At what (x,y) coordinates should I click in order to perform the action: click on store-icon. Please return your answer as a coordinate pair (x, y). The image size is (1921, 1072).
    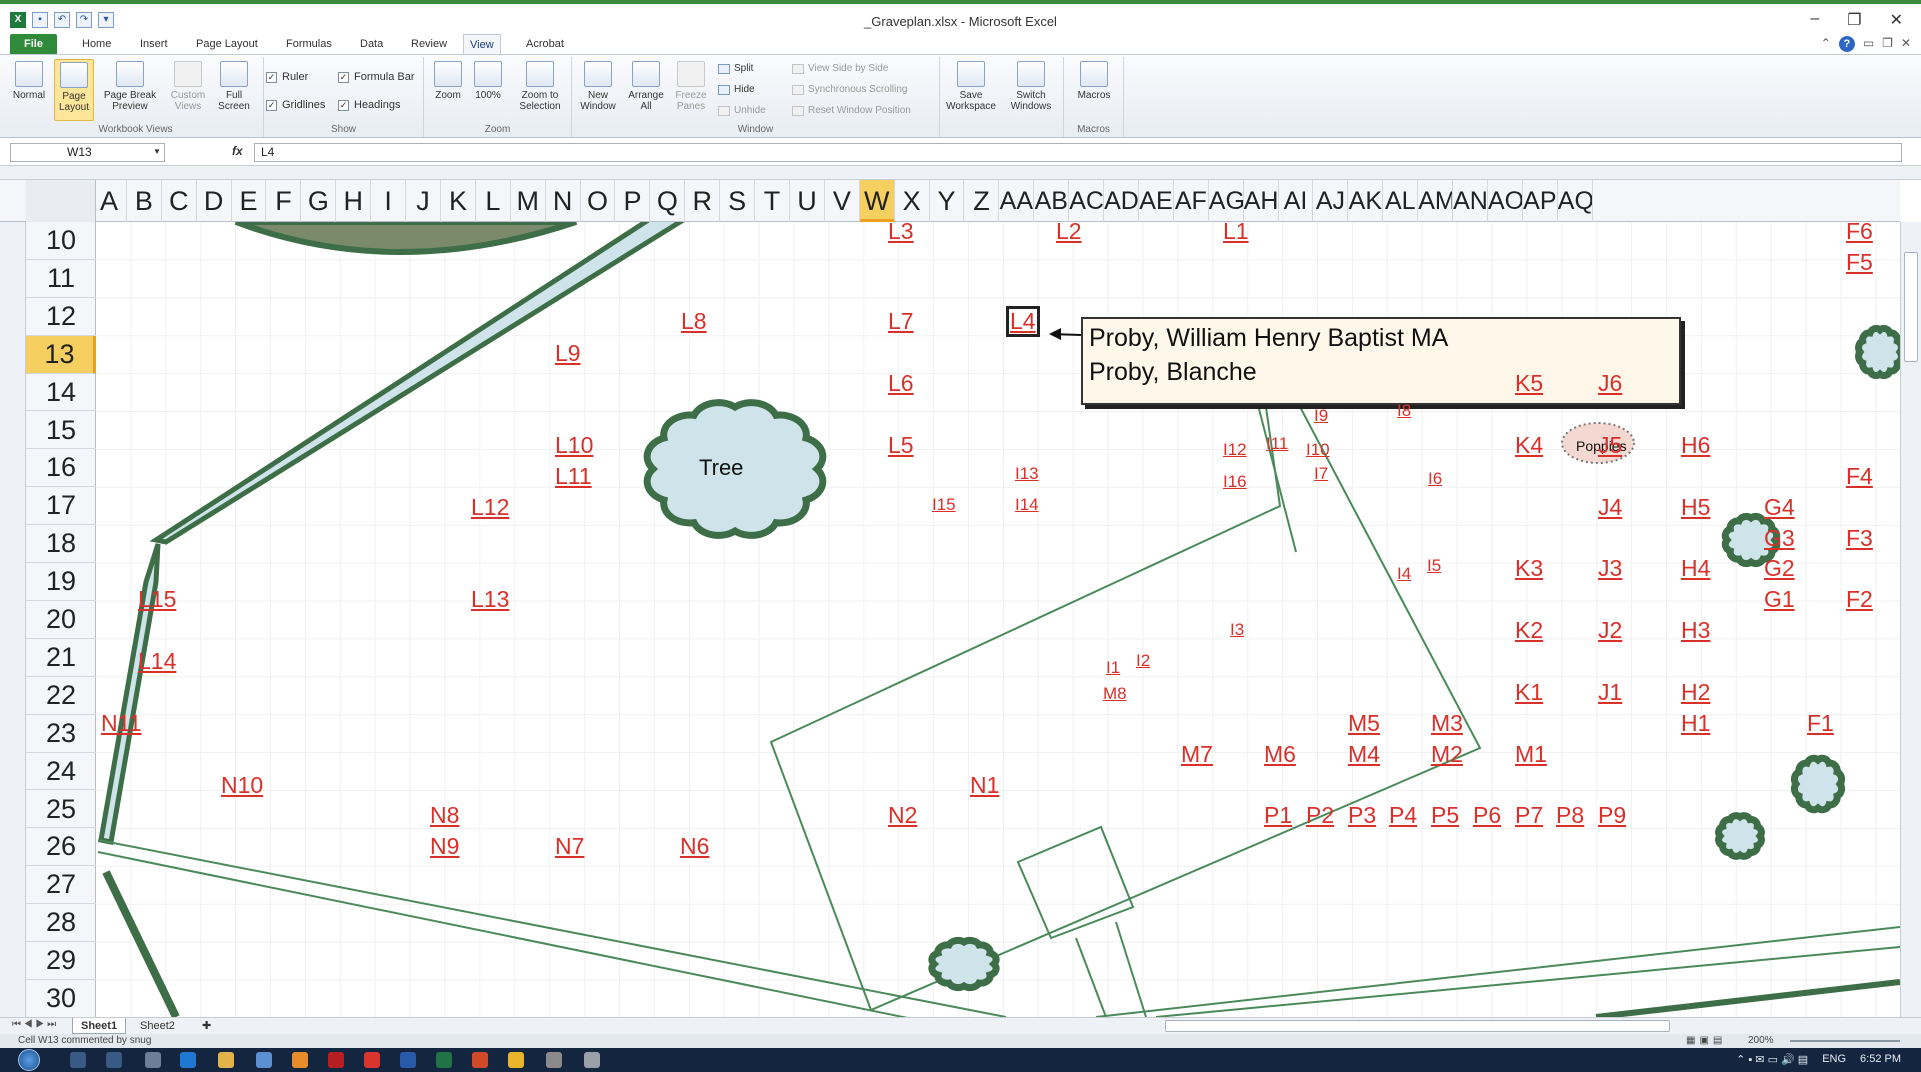
    Looking at the image, I should click on (264, 1060).